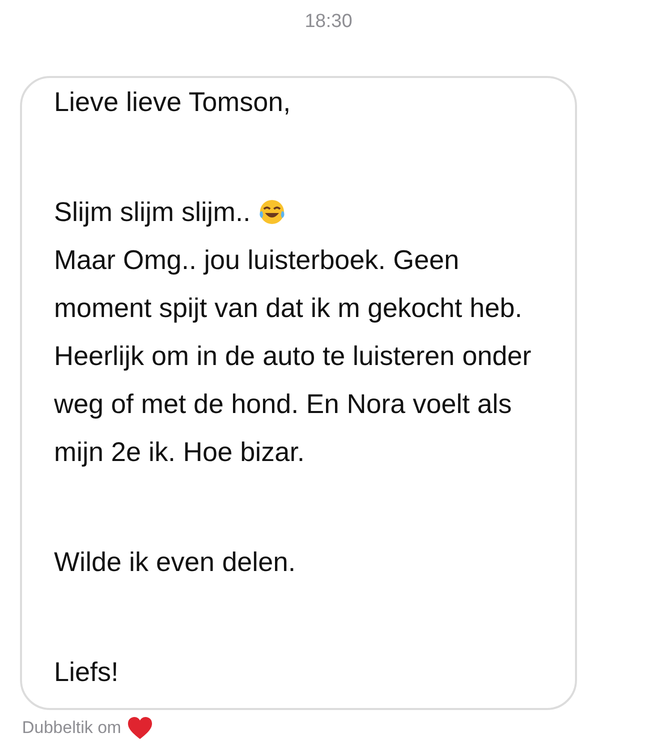 This screenshot has width=657, height=748. I want to click on hint-text: Dubbeltik om, so click(72, 728).